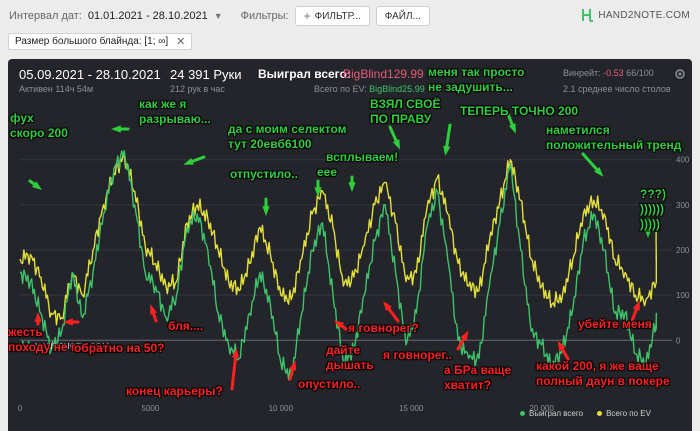  What do you see at coordinates (327, 172) in the screenshot?
I see `annotation-eee: еее` at bounding box center [327, 172].